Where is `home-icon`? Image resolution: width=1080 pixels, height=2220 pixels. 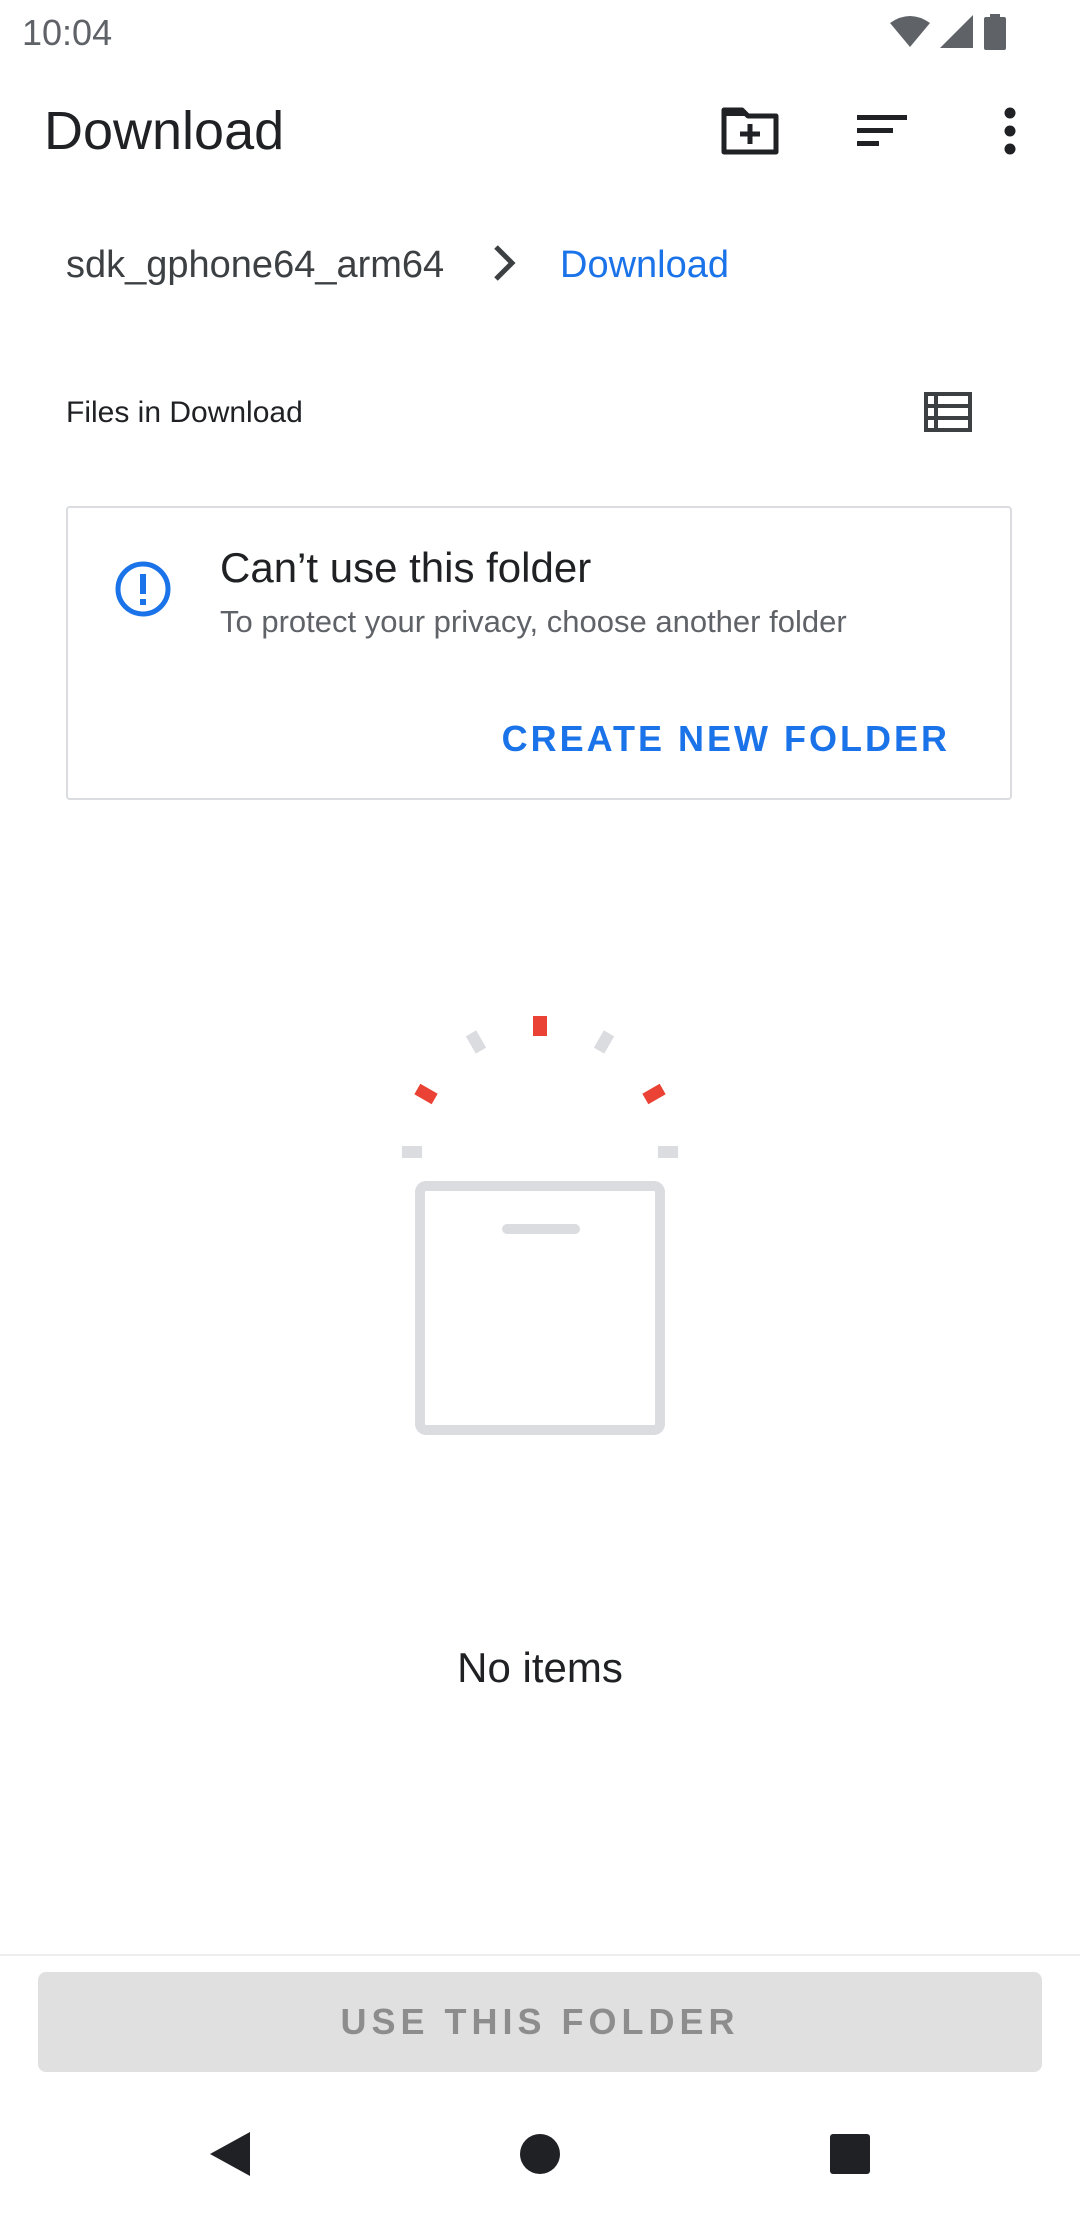 home-icon is located at coordinates (540, 2154).